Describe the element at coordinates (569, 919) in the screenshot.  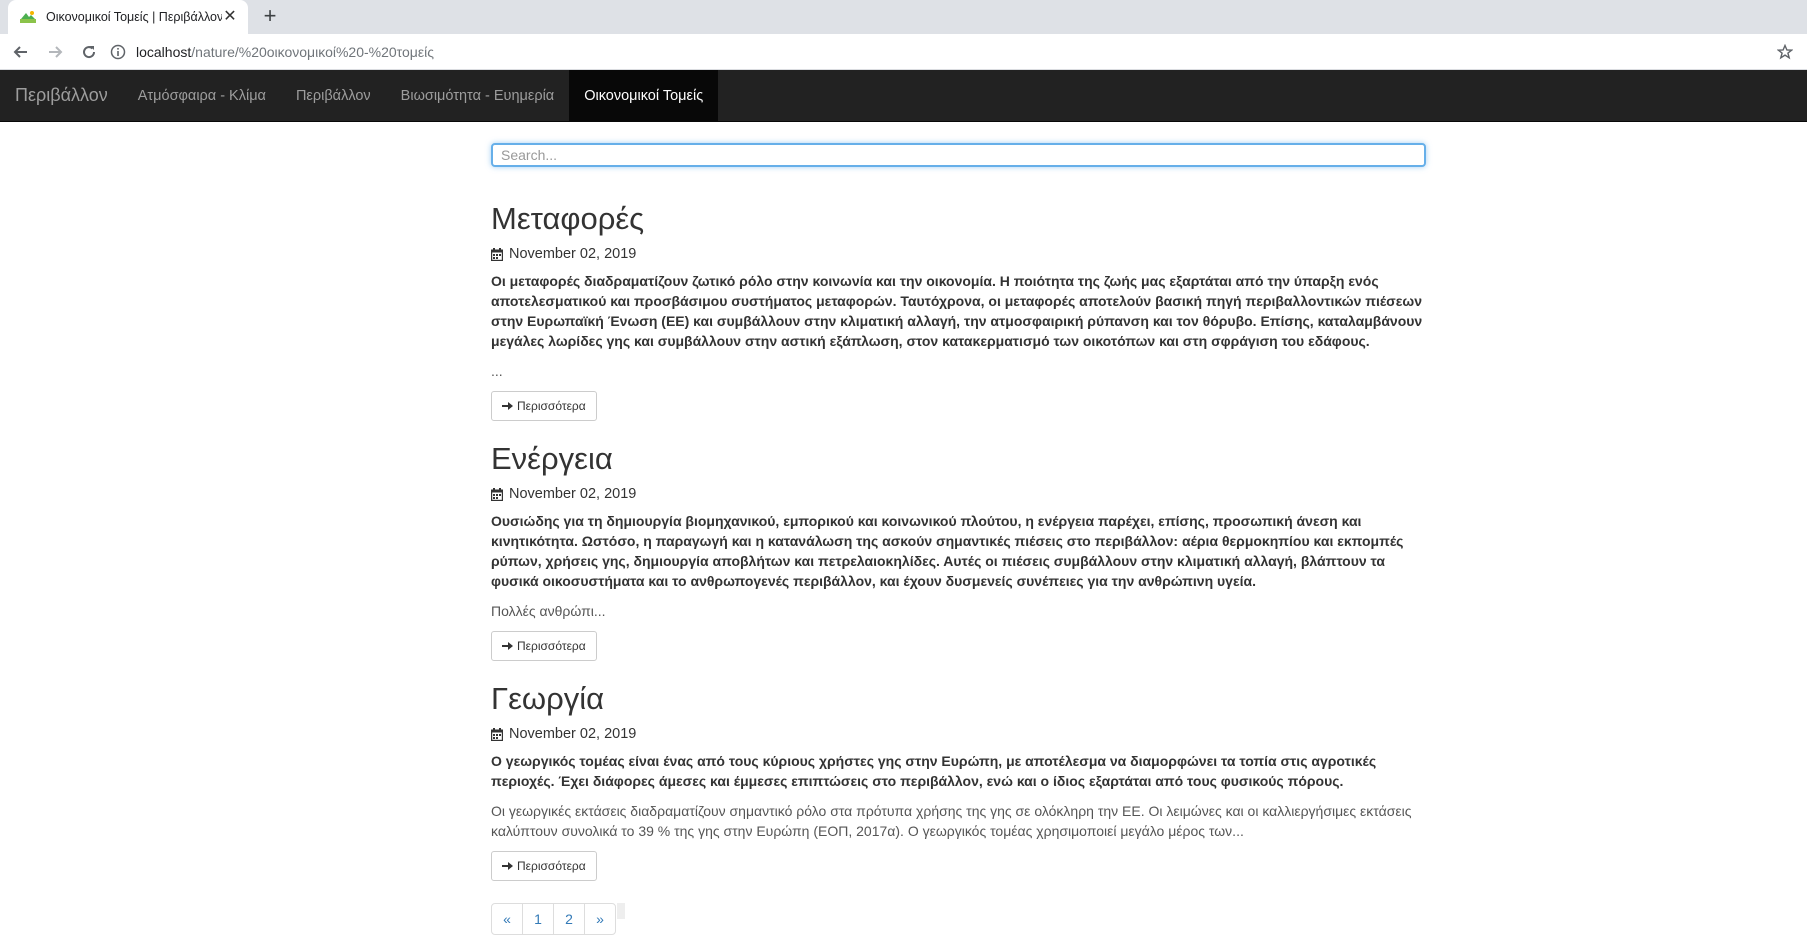
I see `pagination-page-2: 2` at that location.